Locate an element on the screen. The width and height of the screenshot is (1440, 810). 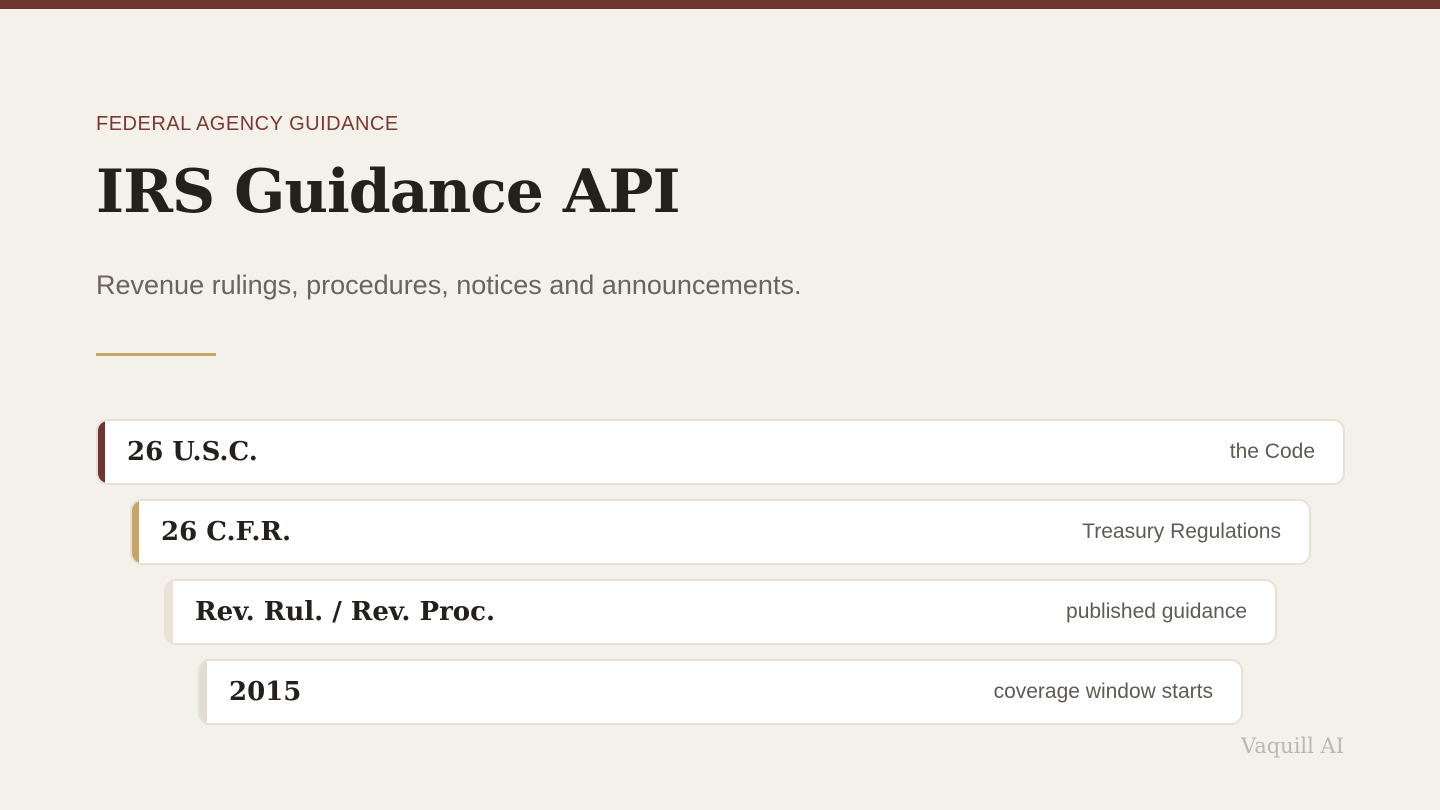
layer-name: 2015 is located at coordinates (265, 692).